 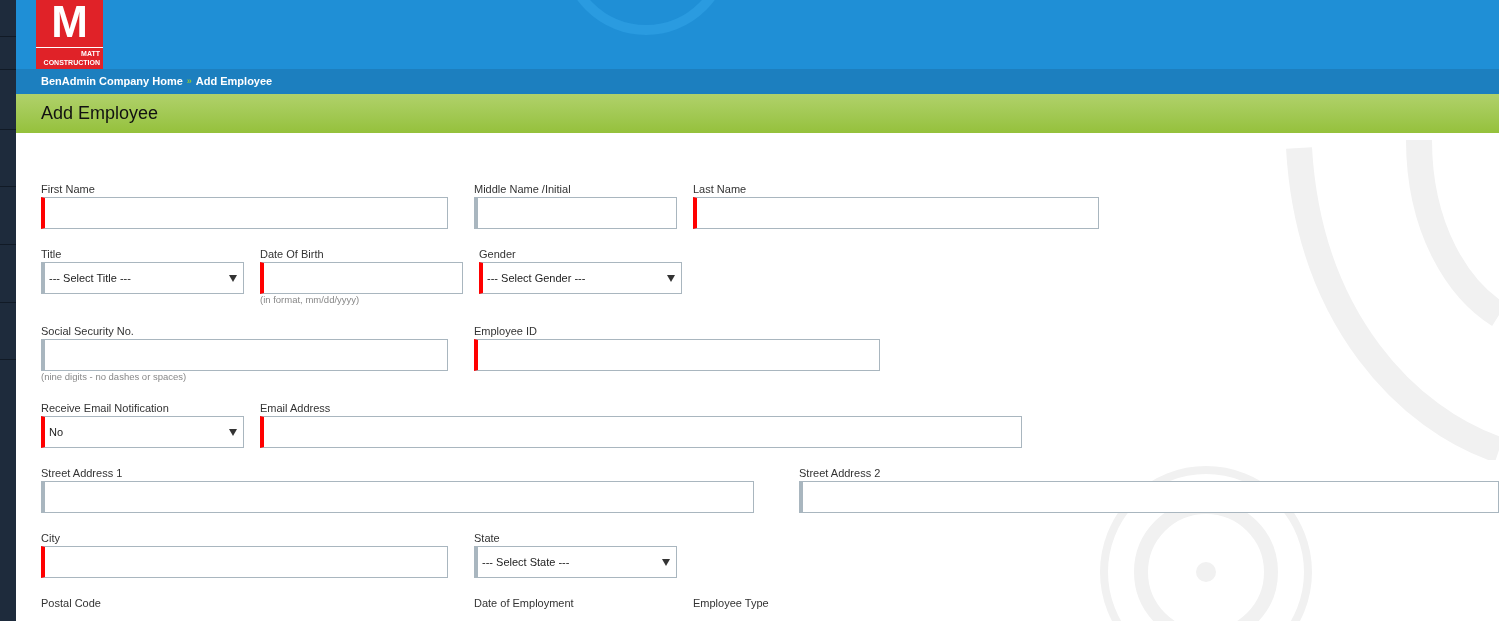 I want to click on field-label: Employee ID, so click(x=506, y=331).